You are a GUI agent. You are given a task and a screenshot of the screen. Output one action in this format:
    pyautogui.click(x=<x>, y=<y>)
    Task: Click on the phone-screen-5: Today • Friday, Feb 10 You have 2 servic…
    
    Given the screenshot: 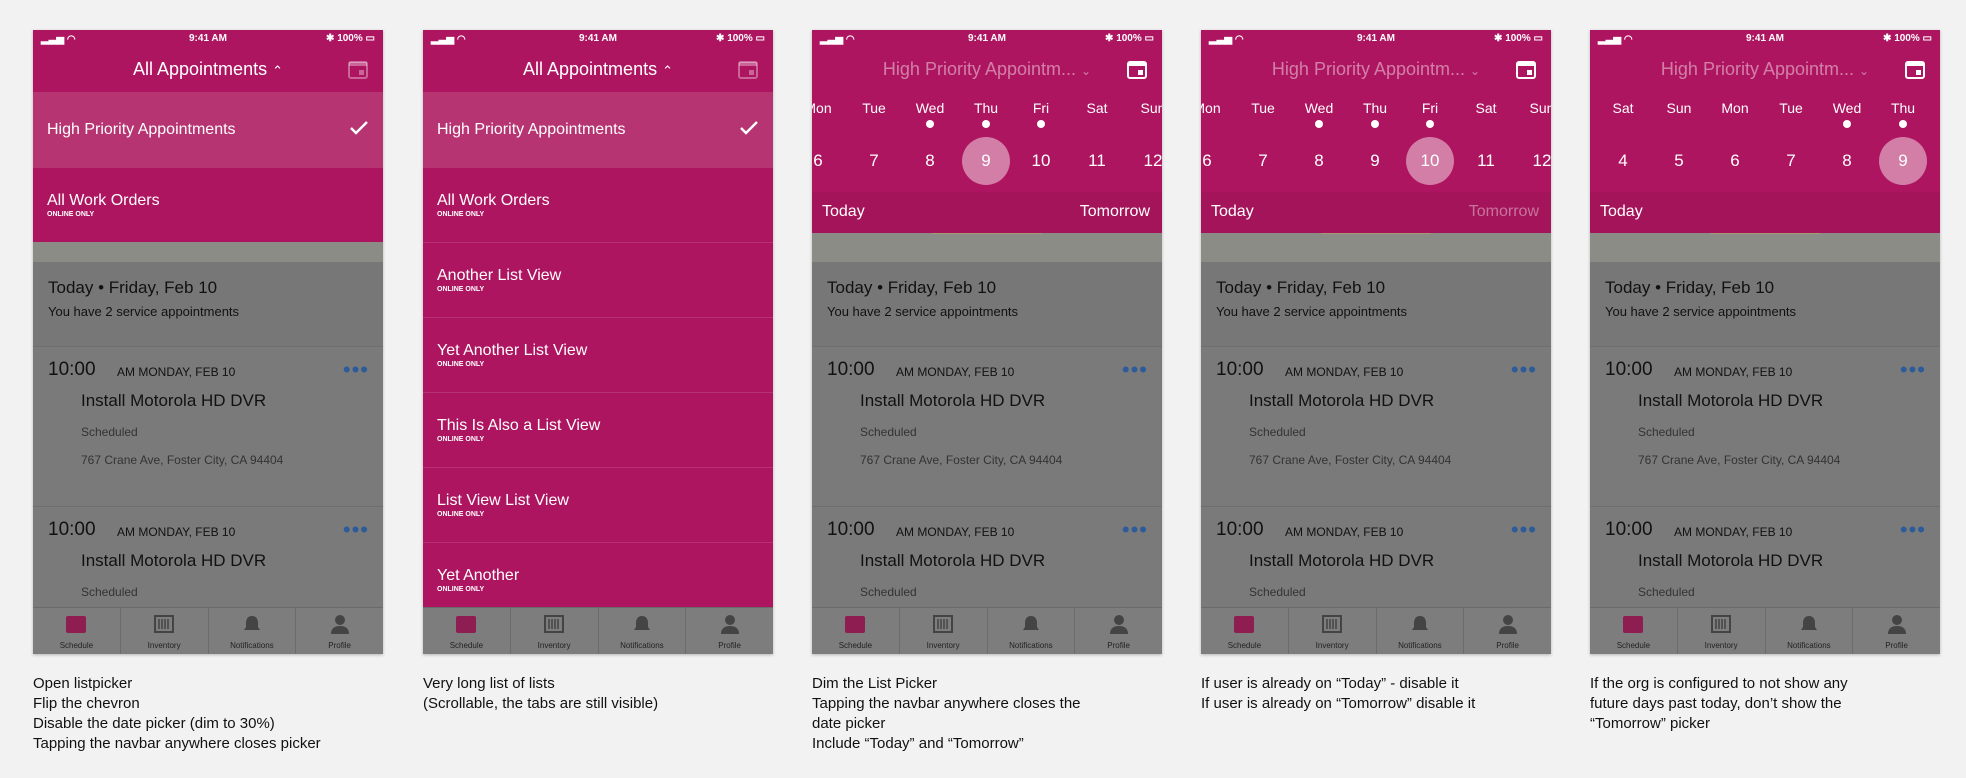 What is the action you would take?
    pyautogui.click(x=1765, y=342)
    